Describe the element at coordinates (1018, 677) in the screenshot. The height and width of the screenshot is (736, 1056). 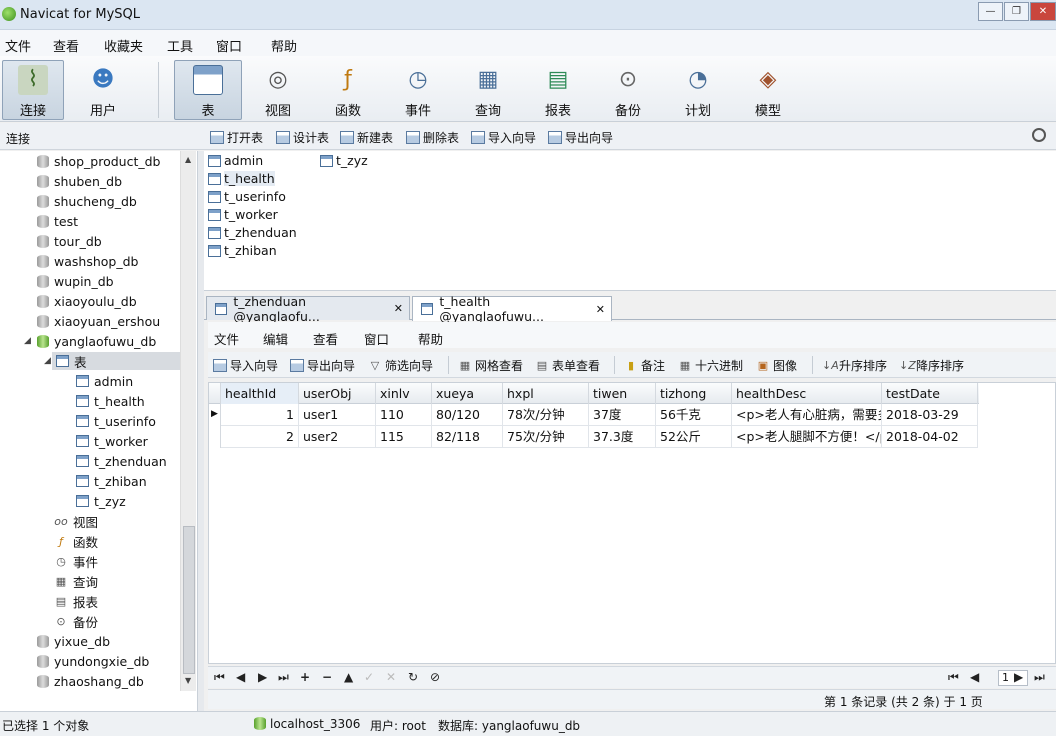
I see `next-page-icon: ▶` at that location.